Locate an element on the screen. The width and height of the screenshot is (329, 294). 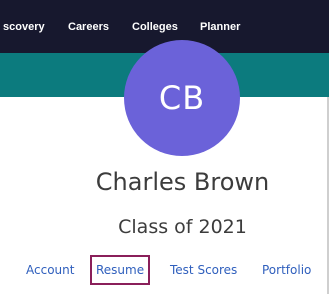
nav-item-discovery: scovery is located at coordinates (24, 27).